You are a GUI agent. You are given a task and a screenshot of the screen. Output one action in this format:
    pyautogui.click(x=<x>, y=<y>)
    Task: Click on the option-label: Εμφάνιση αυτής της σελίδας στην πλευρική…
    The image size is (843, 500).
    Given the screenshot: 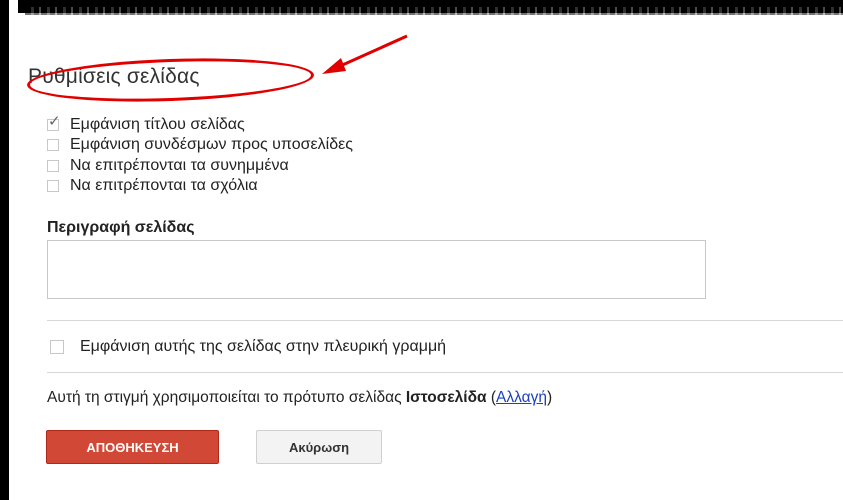 What is the action you would take?
    pyautogui.click(x=263, y=346)
    